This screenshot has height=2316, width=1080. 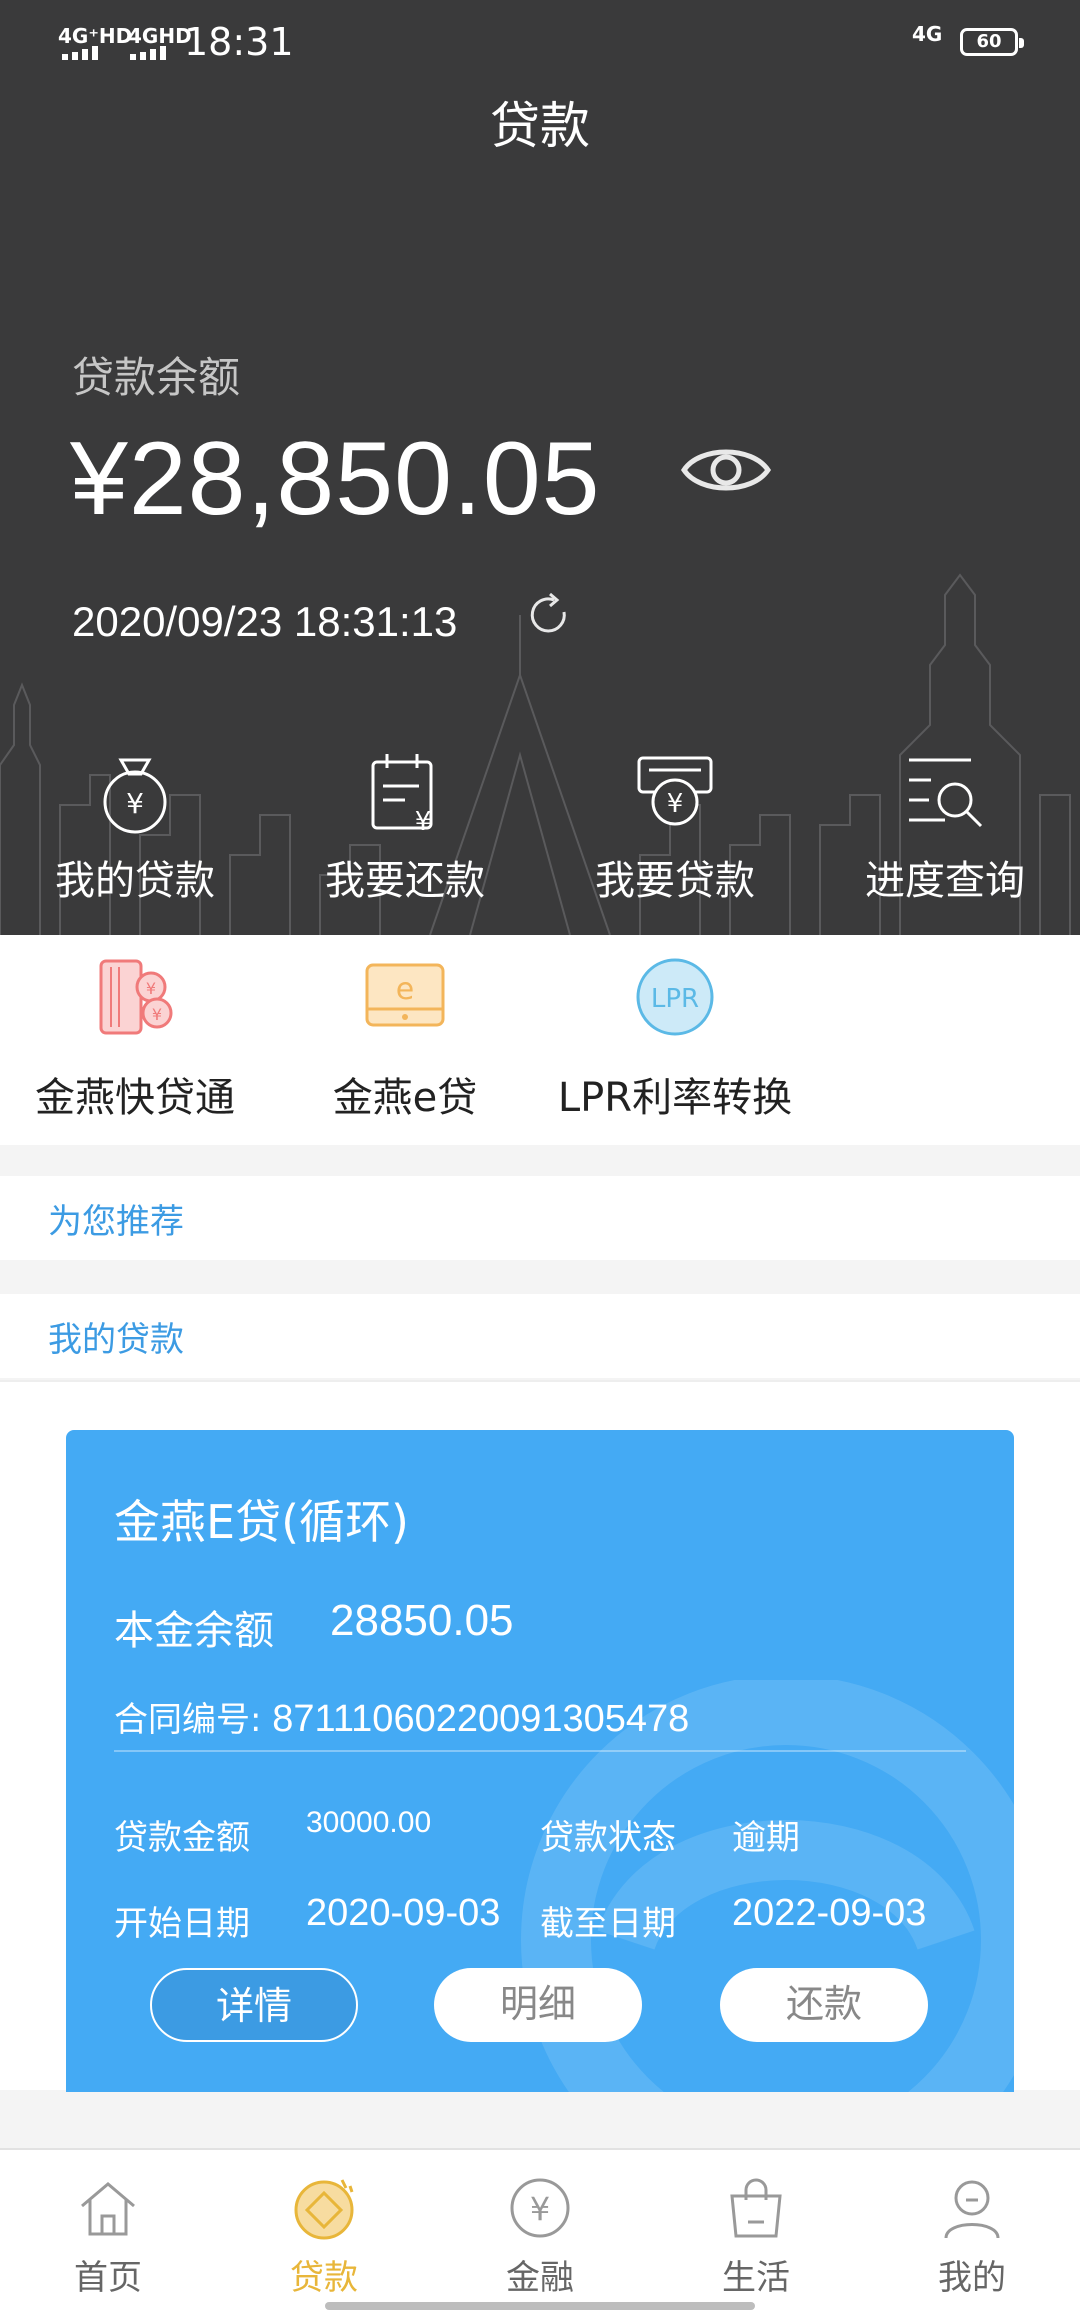 What do you see at coordinates (156, 377) in the screenshot?
I see `balance-label: 贷款余额` at bounding box center [156, 377].